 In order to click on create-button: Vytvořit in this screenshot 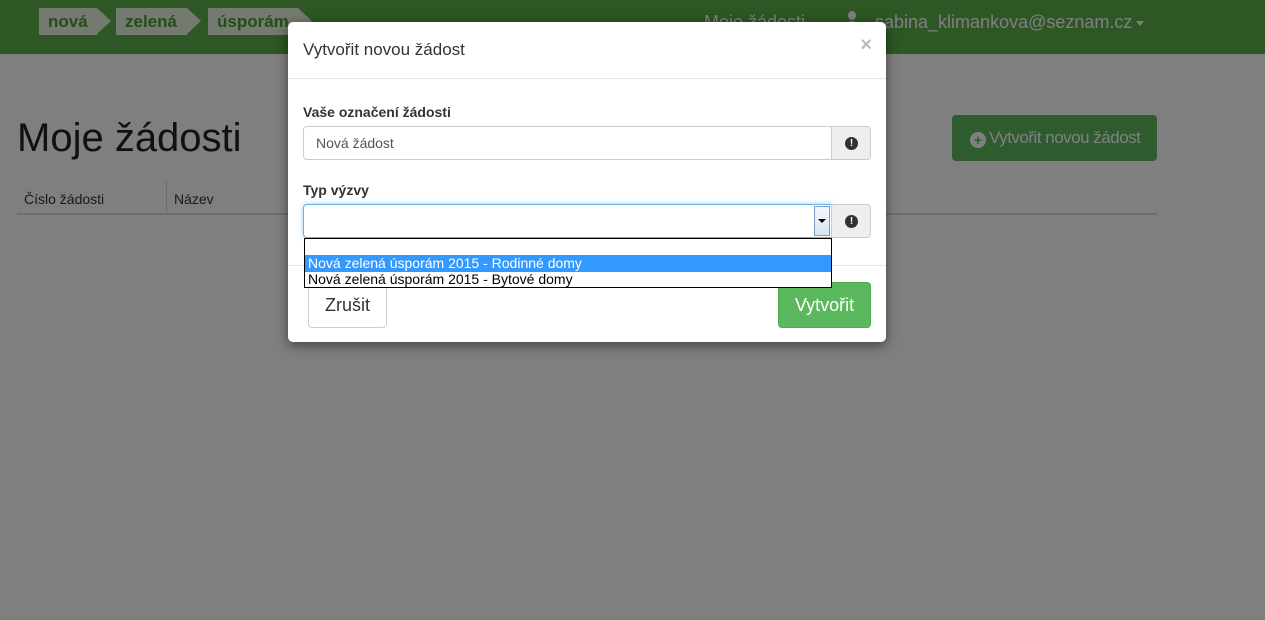, I will do `click(824, 305)`.